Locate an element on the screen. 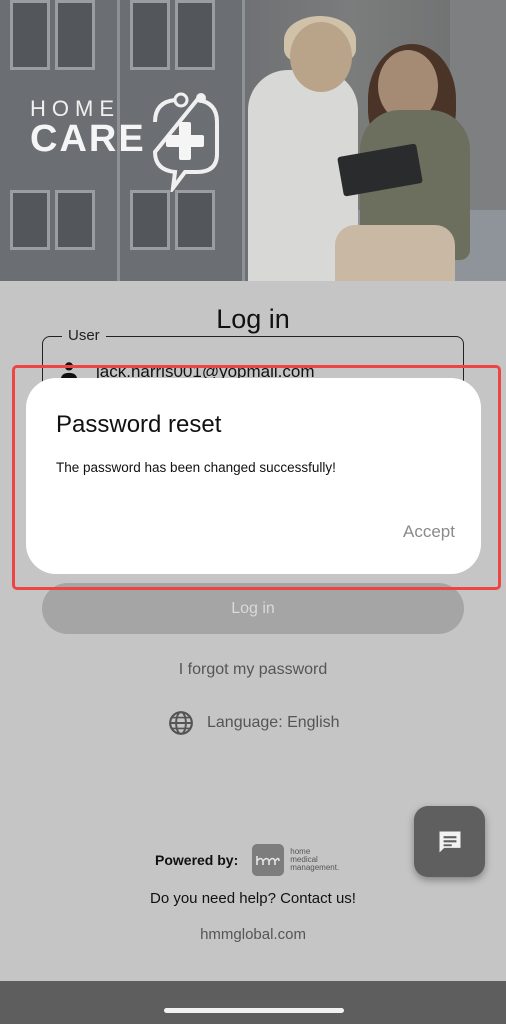 The image size is (506, 1024). chat-button is located at coordinates (449, 841).